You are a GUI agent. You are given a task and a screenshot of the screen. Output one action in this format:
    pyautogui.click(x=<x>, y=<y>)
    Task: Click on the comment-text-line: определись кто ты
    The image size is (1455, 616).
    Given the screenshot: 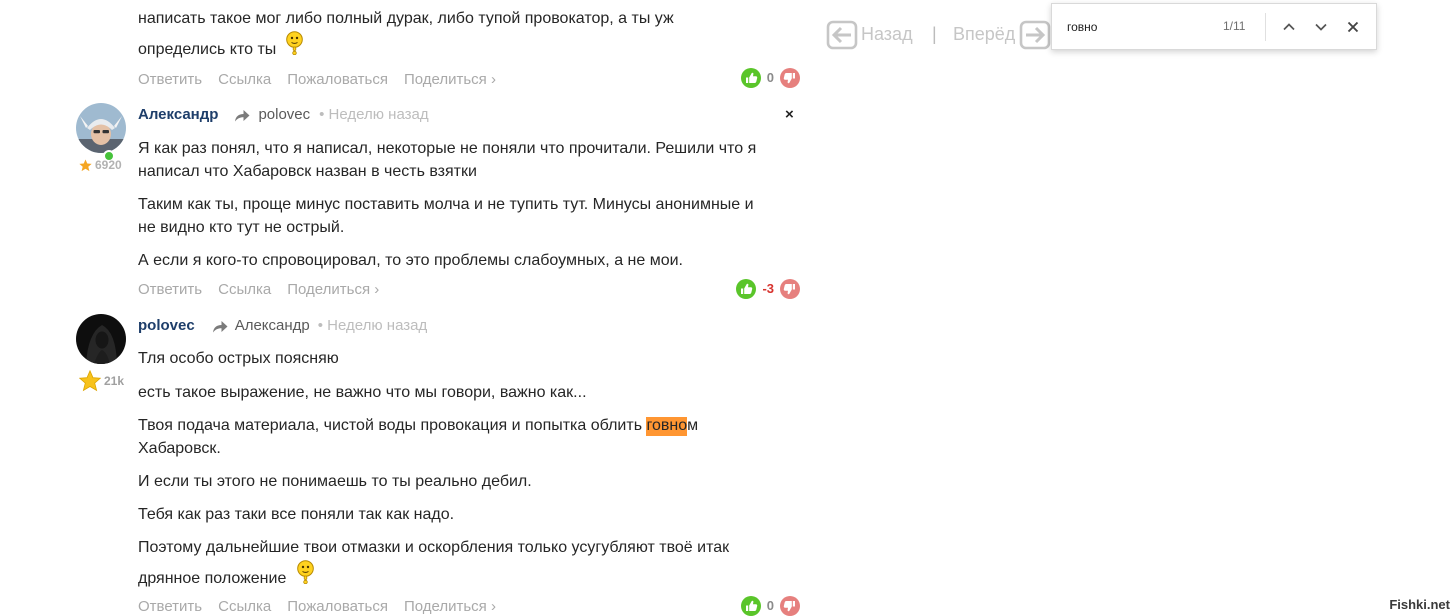 What is the action you would take?
    pyautogui.click(x=207, y=49)
    